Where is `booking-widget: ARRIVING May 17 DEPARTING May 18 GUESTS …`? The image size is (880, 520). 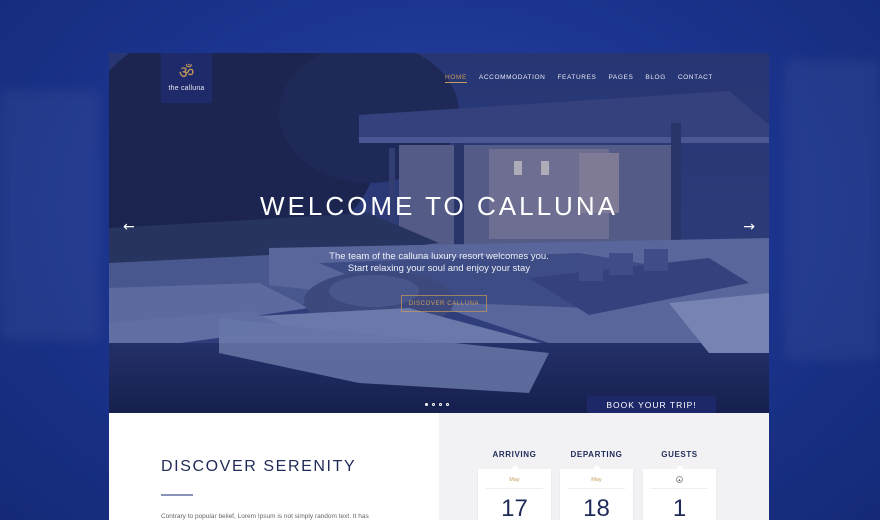
booking-widget: ARRIVING May 17 DEPARTING May 18 GUESTS … is located at coordinates (604, 466).